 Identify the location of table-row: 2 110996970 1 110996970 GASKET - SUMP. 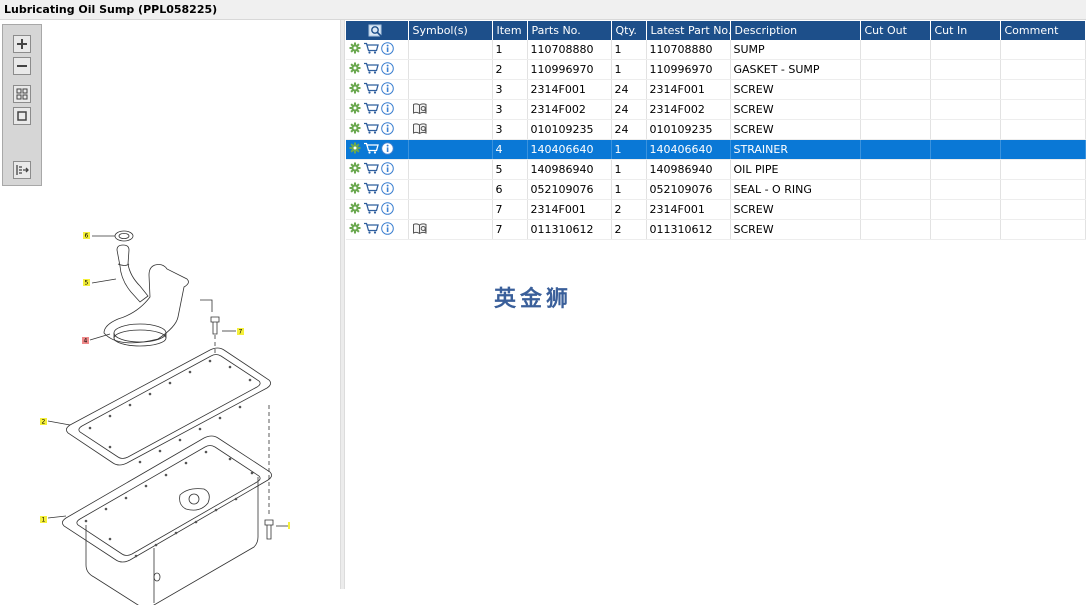
(716, 69).